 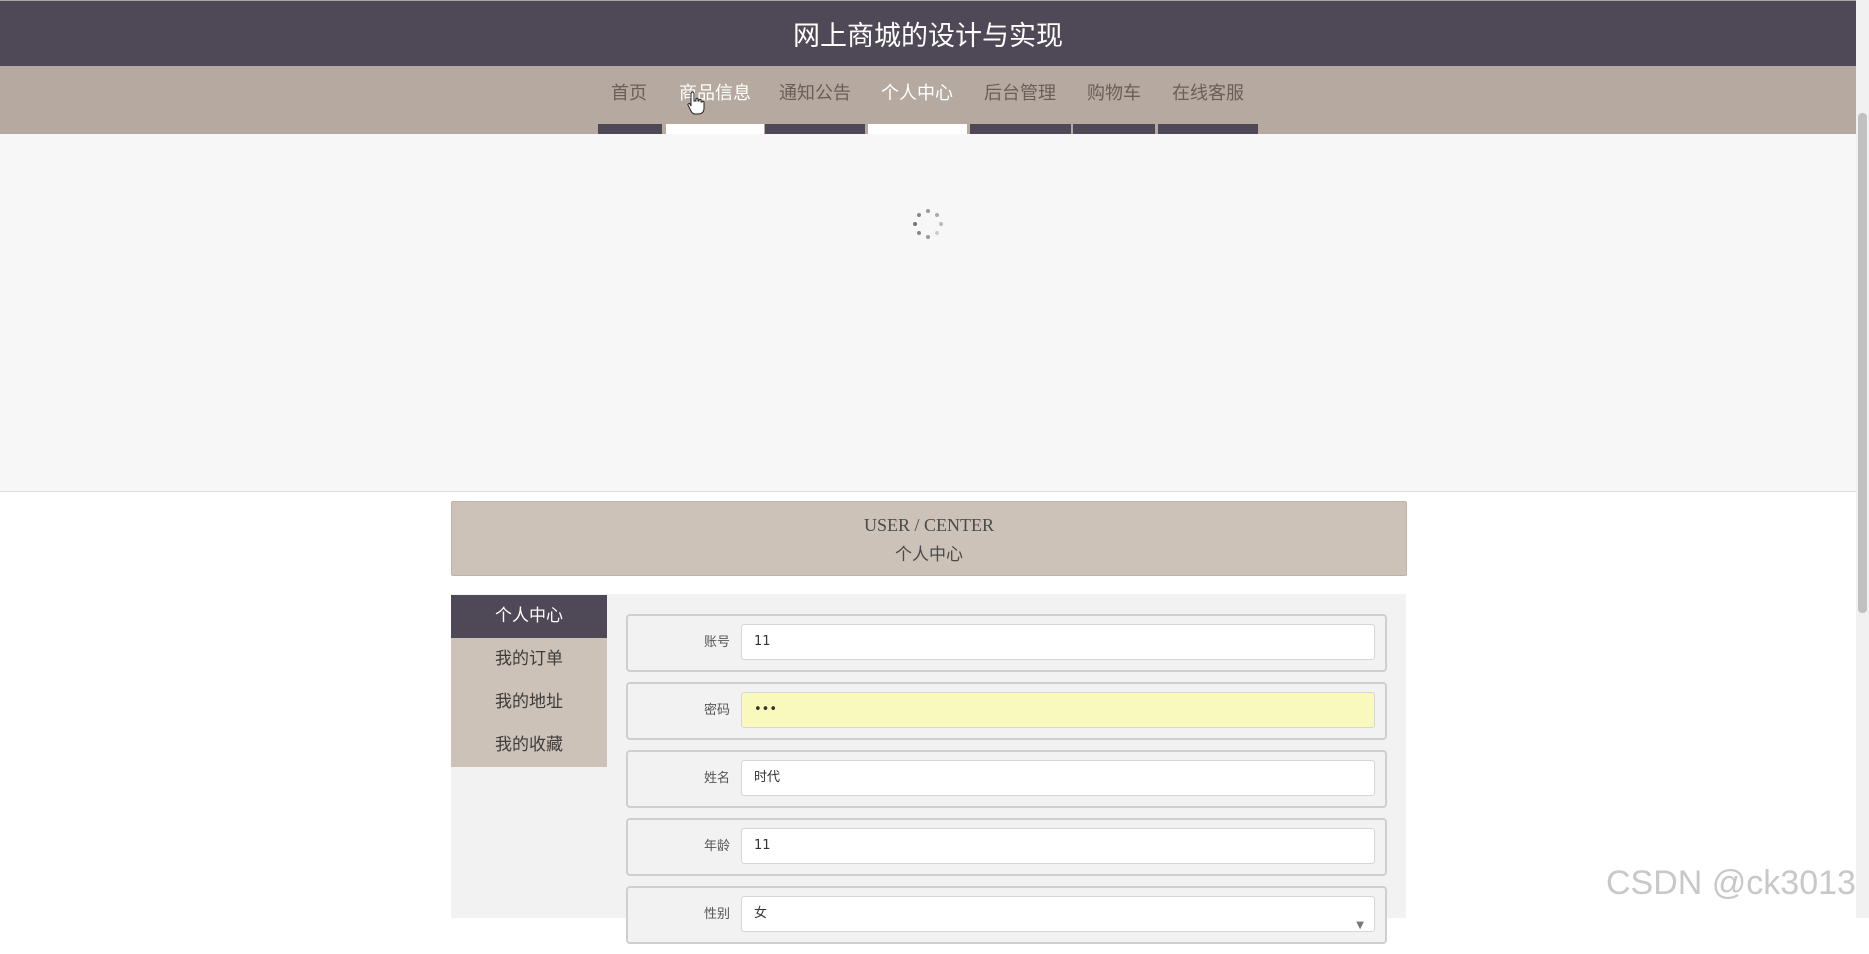 What do you see at coordinates (1731, 883) in the screenshot?
I see `watermark: CSDN @ck3013` at bounding box center [1731, 883].